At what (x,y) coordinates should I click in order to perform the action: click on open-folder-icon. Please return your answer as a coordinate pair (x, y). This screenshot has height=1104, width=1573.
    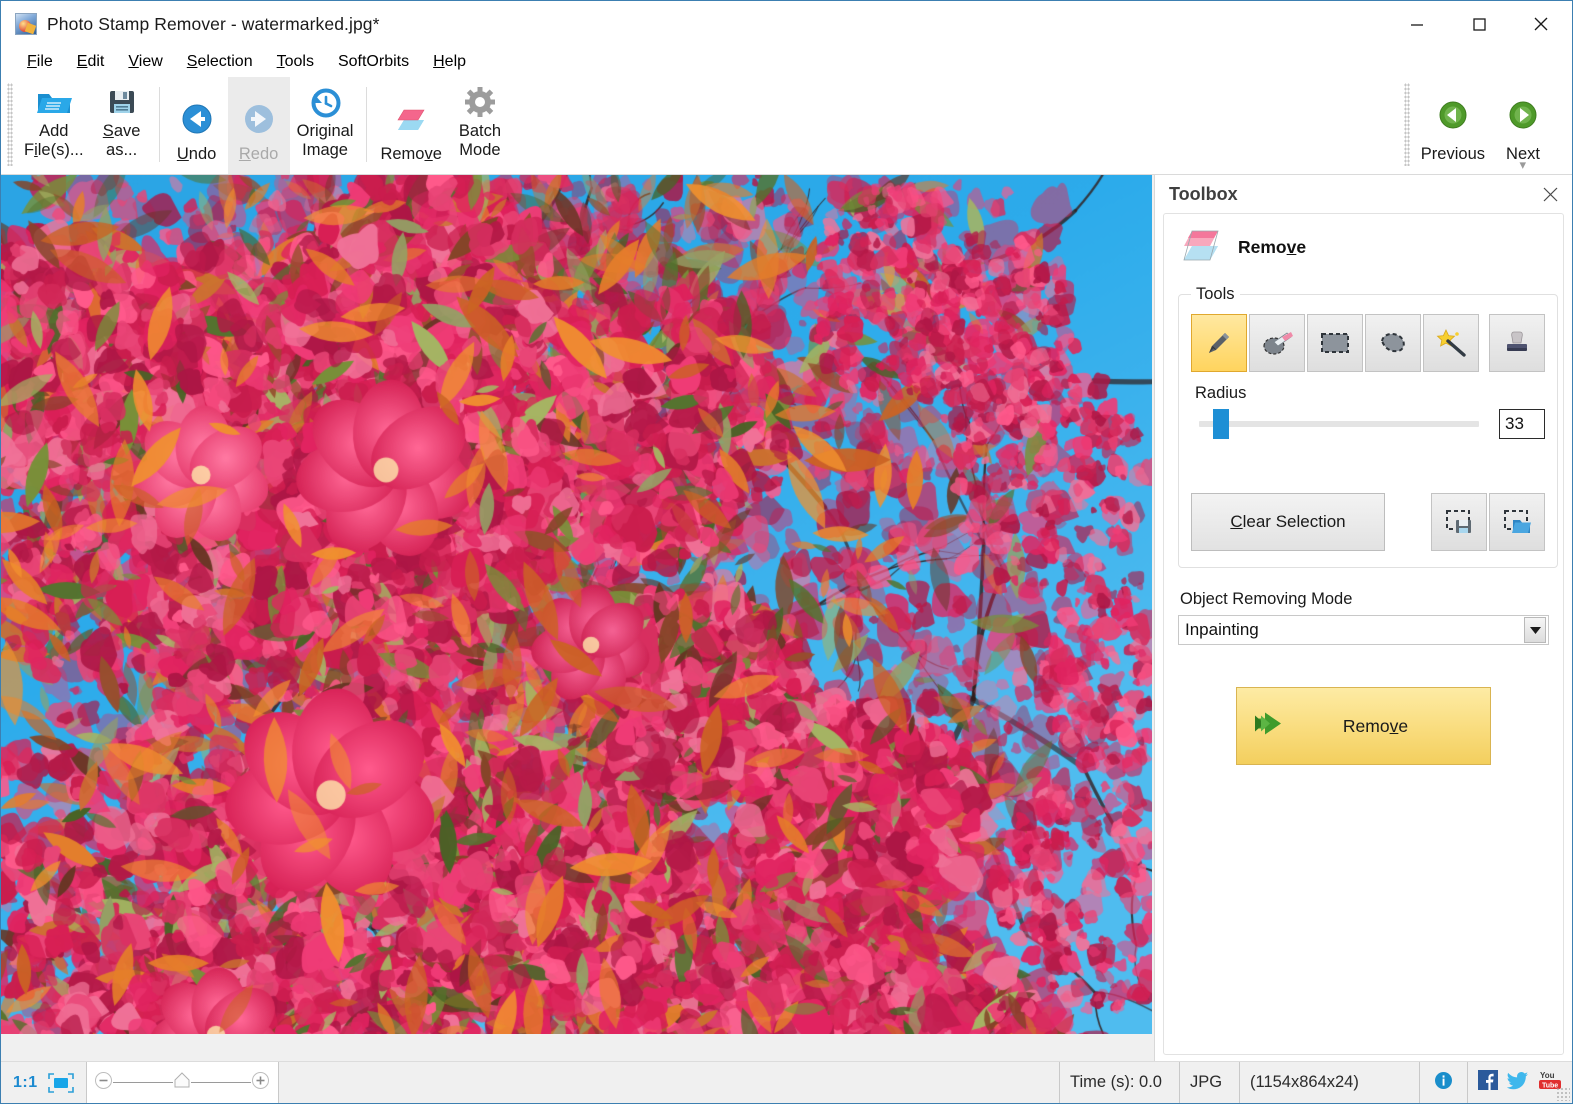
    Looking at the image, I should click on (54, 102).